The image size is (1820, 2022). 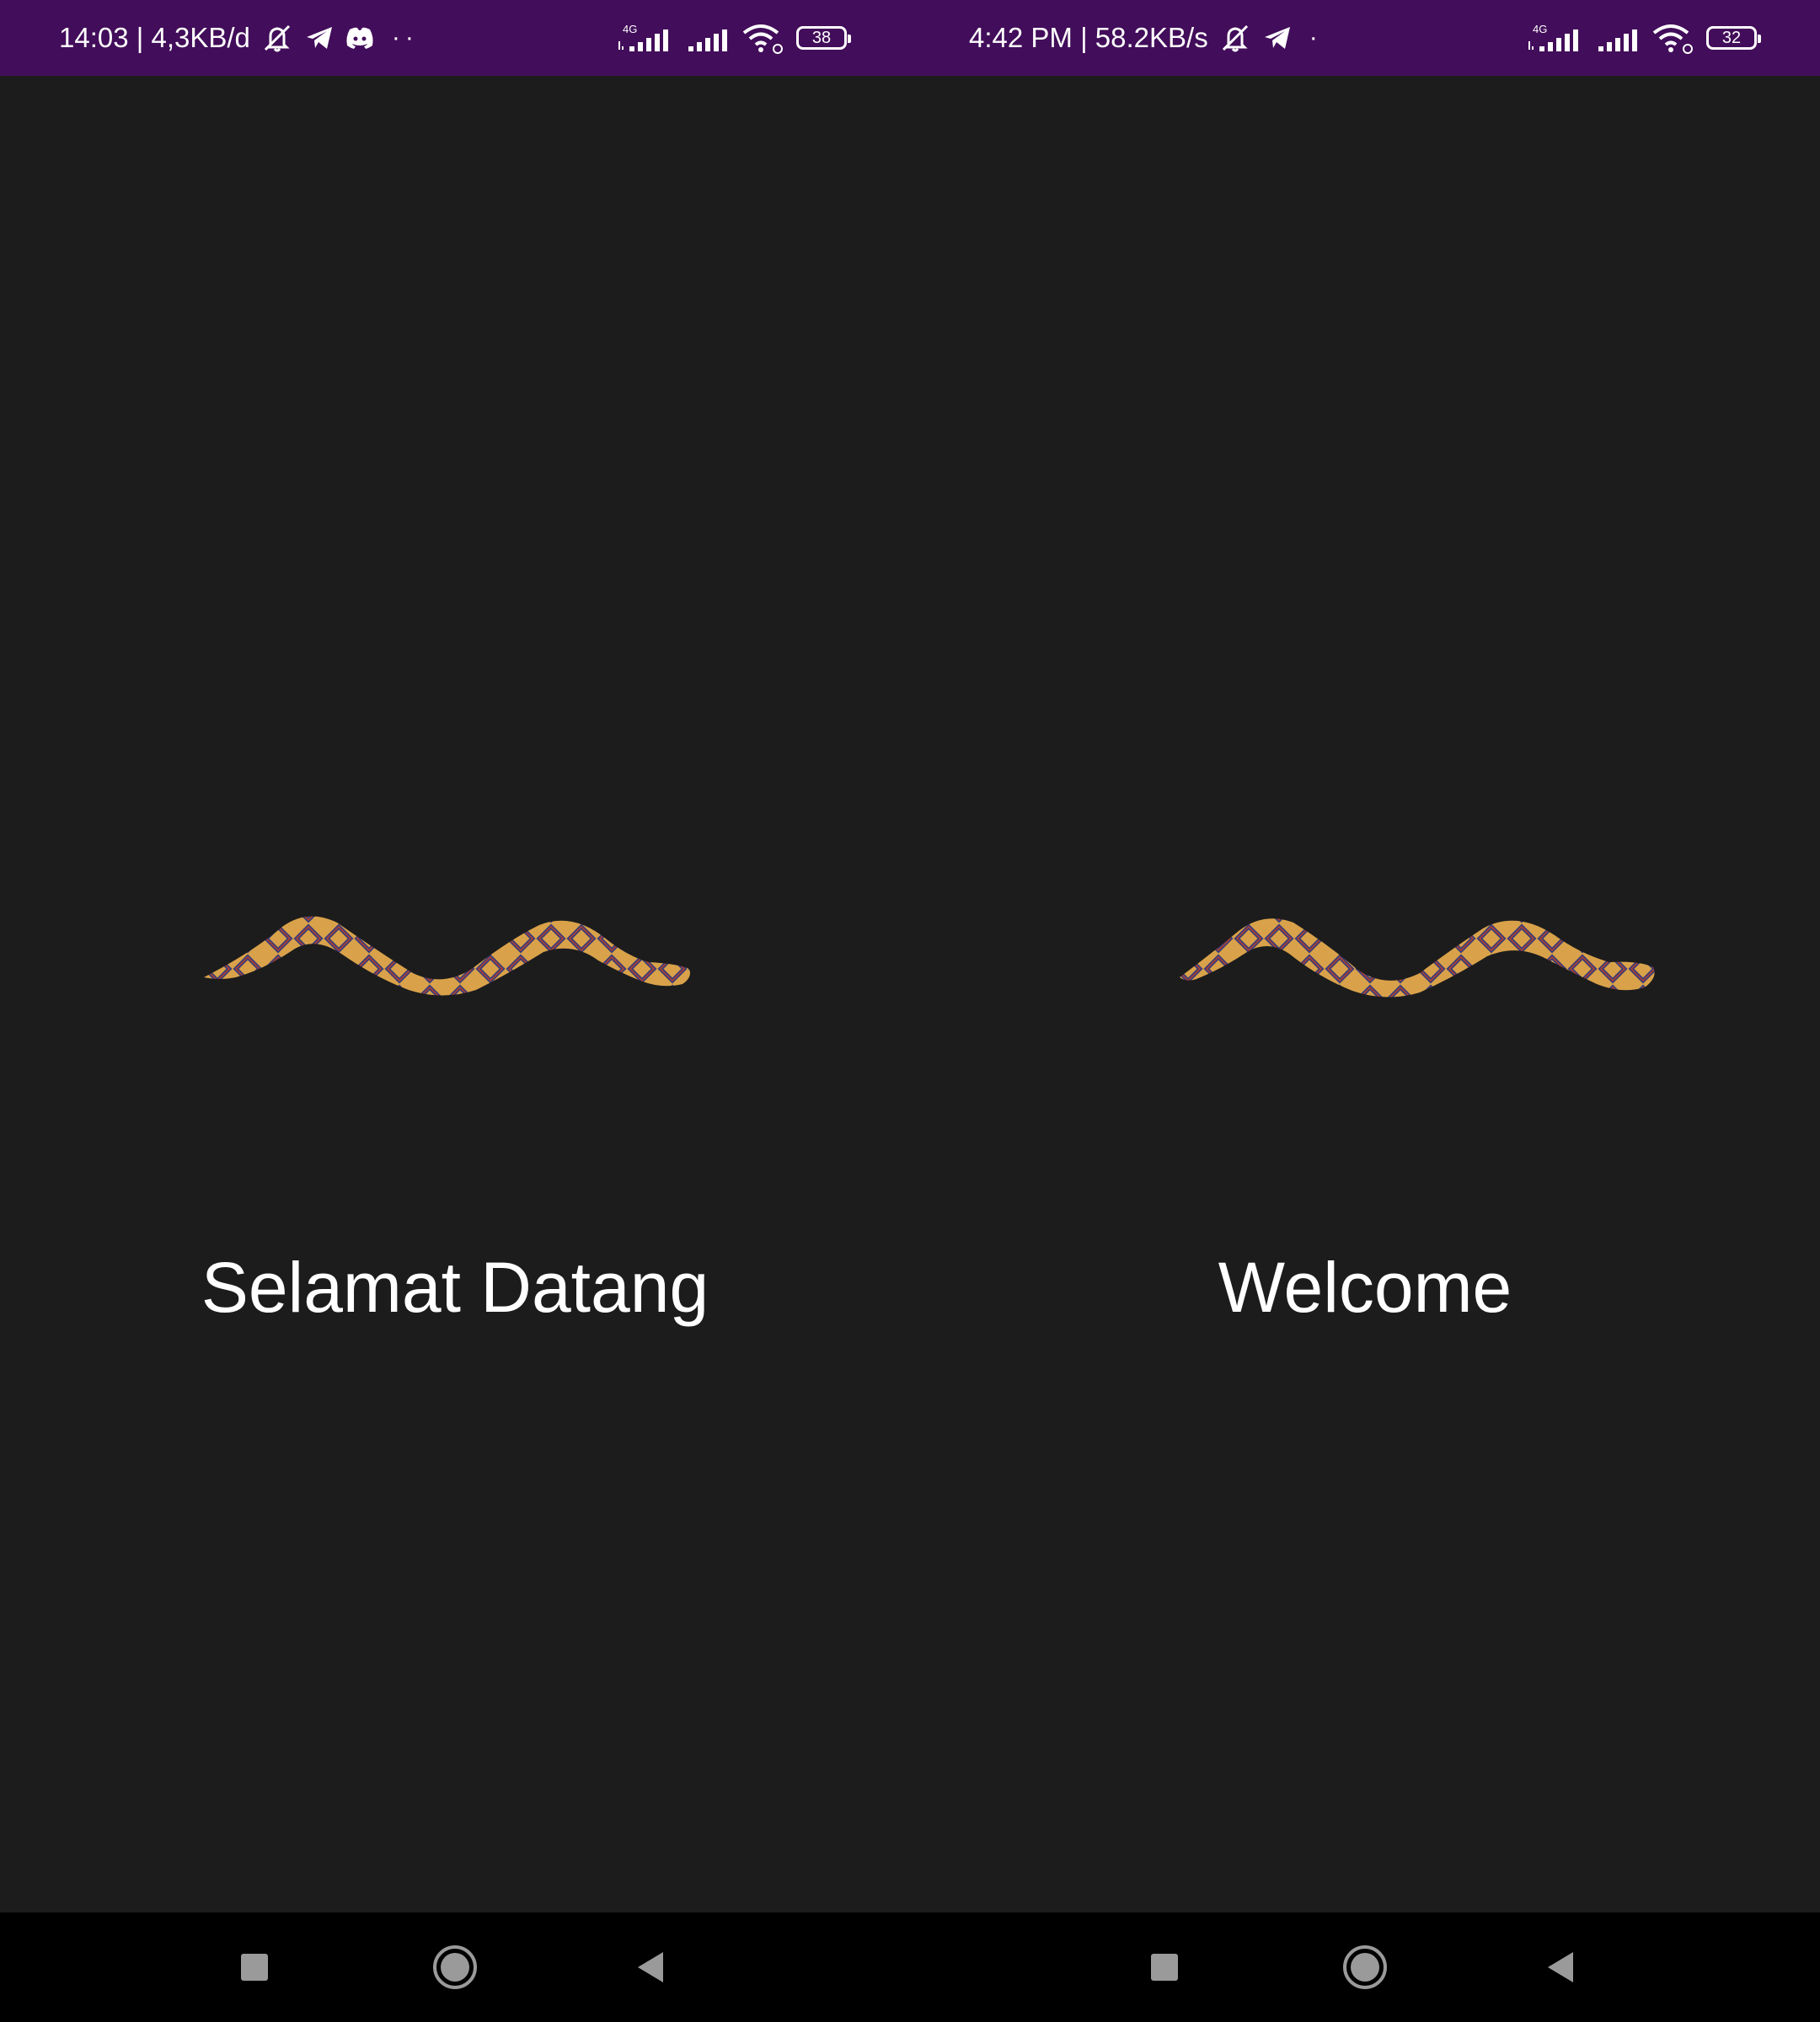 I want to click on battery-icon: 32, so click(x=1733, y=38).